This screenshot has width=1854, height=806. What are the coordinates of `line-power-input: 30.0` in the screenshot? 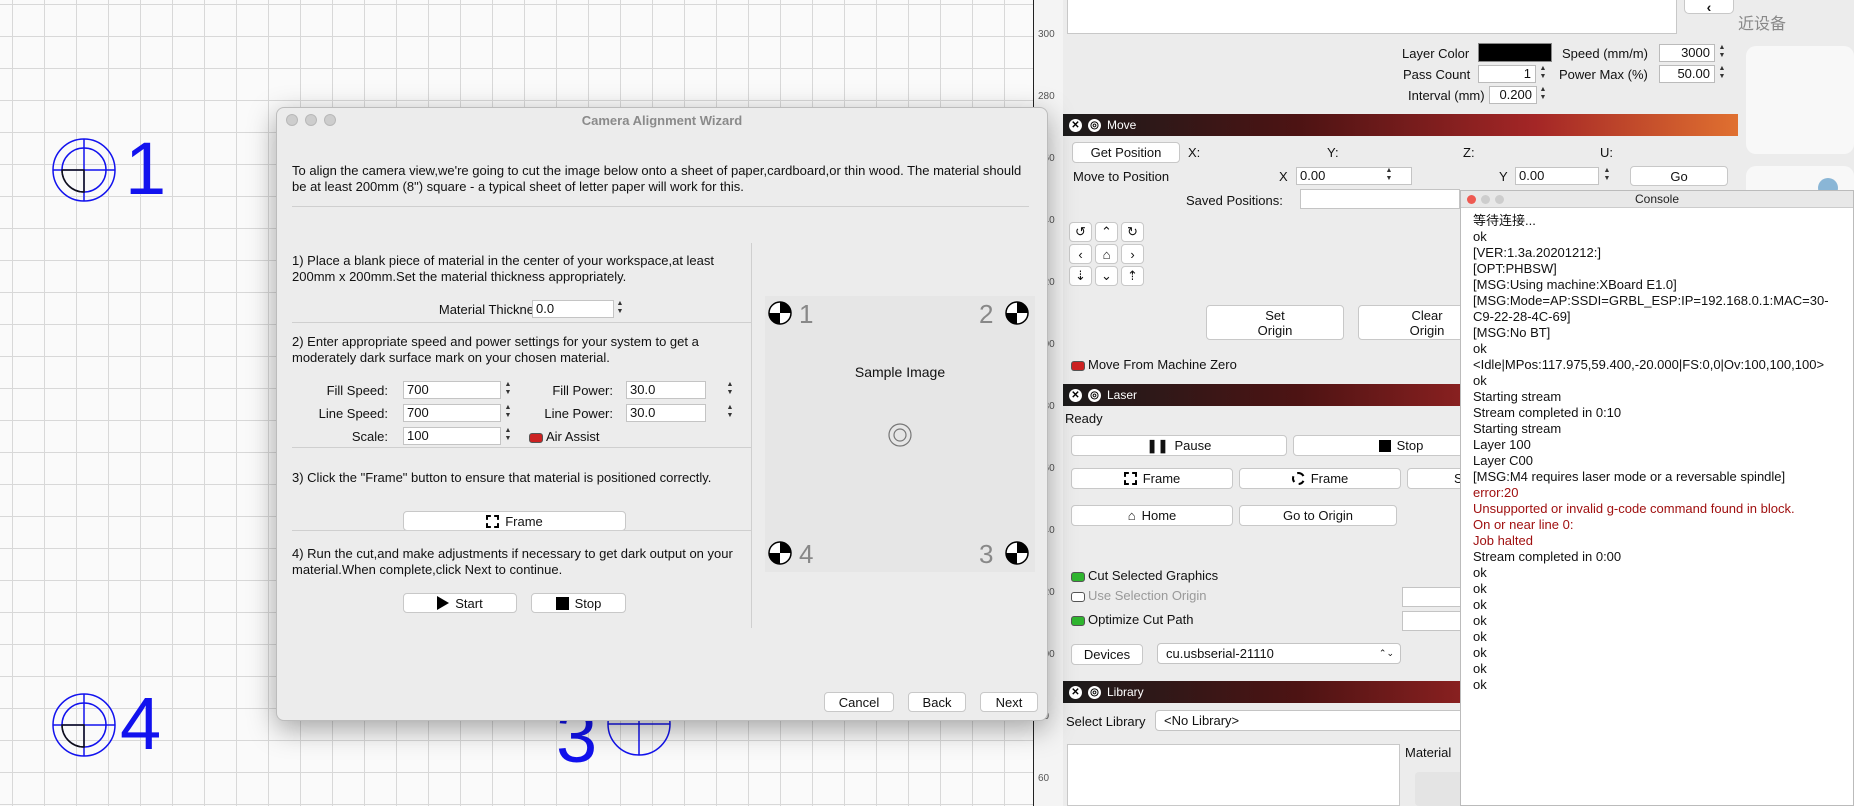 It's located at (666, 413).